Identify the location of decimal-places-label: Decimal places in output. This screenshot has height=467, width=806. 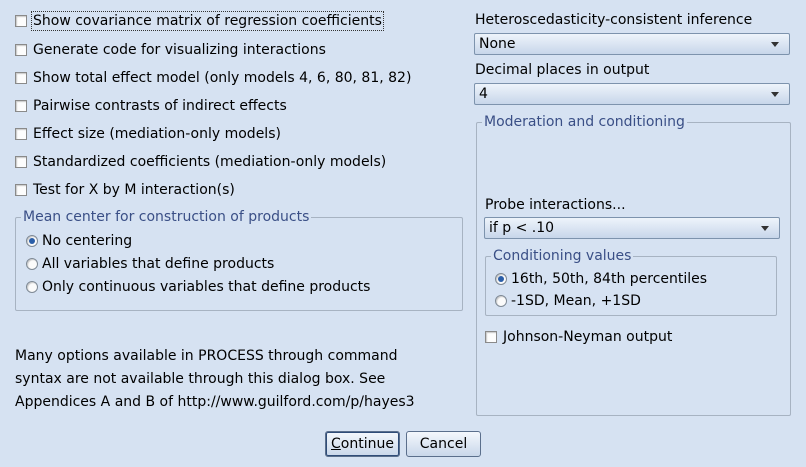
(562, 70).